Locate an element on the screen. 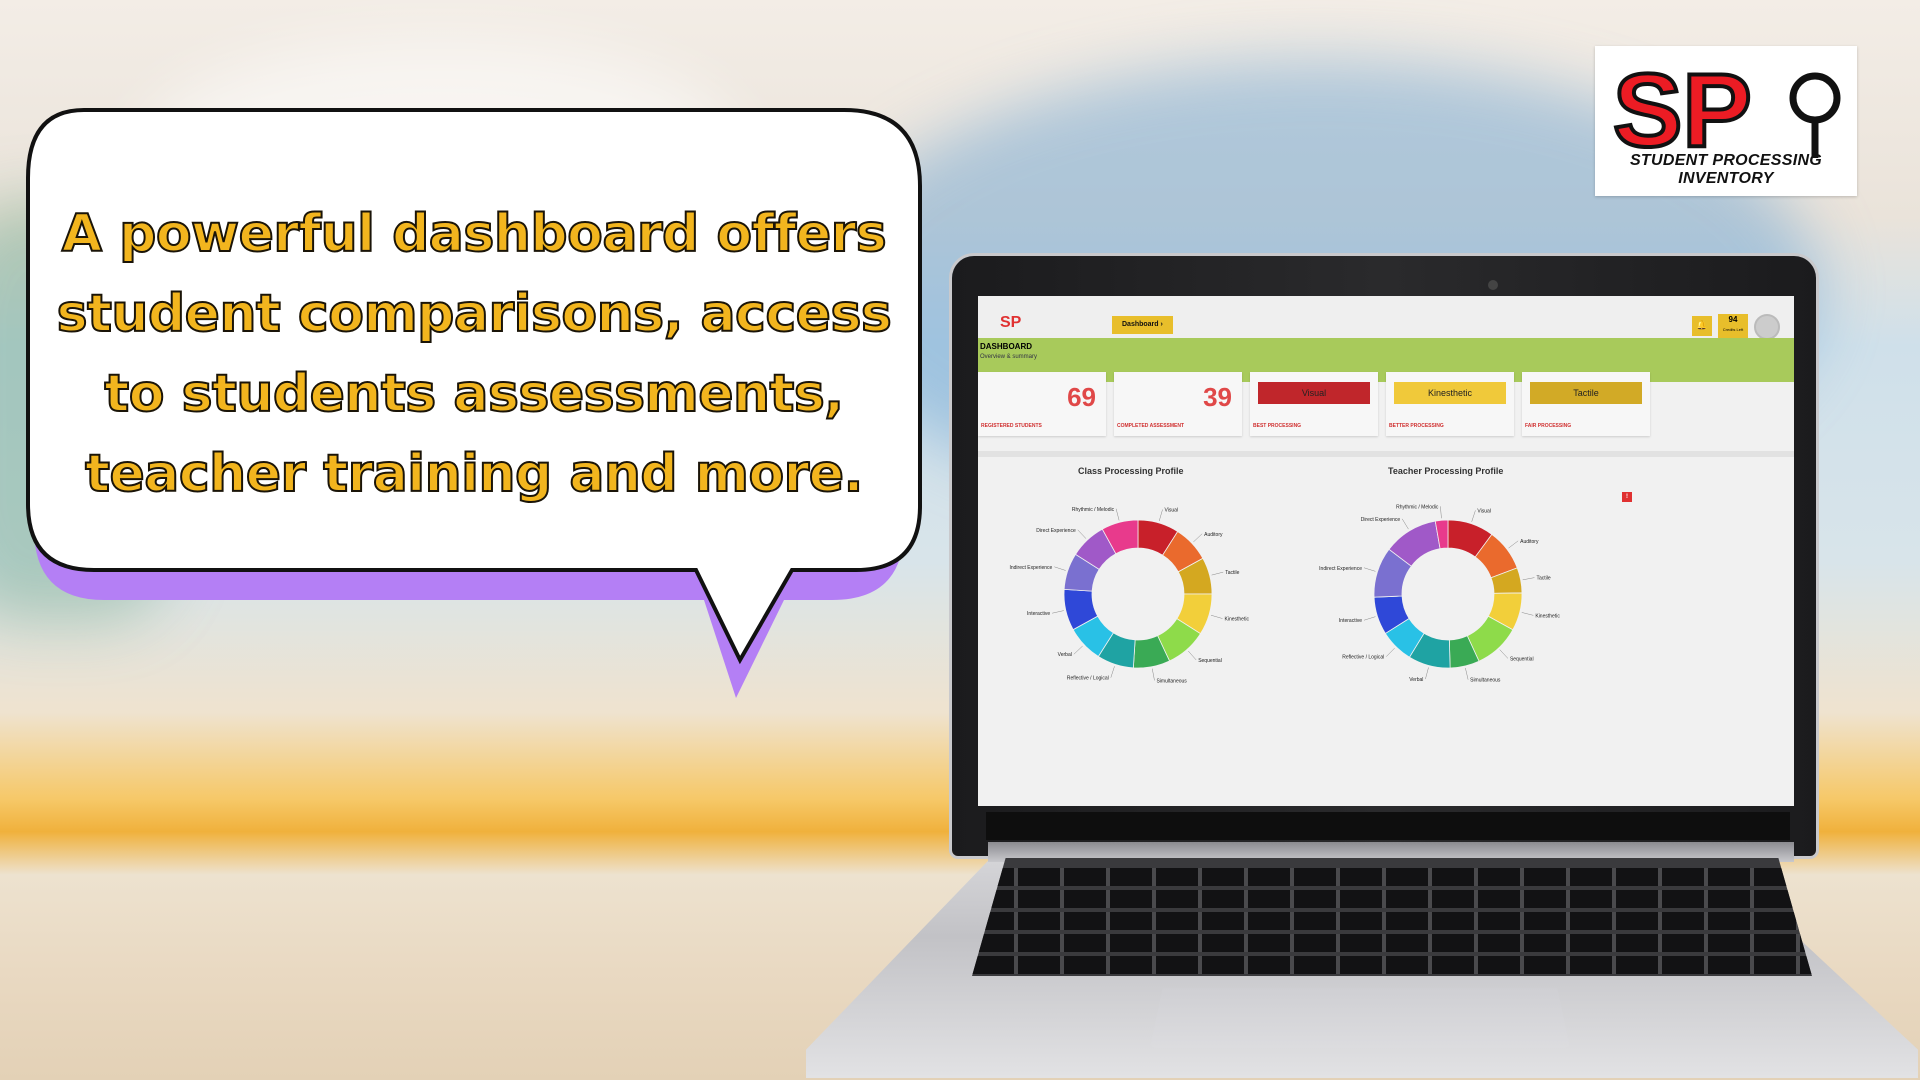 Image resolution: width=1920 pixels, height=1080 pixels. credits-value: 94 is located at coordinates (1733, 319).